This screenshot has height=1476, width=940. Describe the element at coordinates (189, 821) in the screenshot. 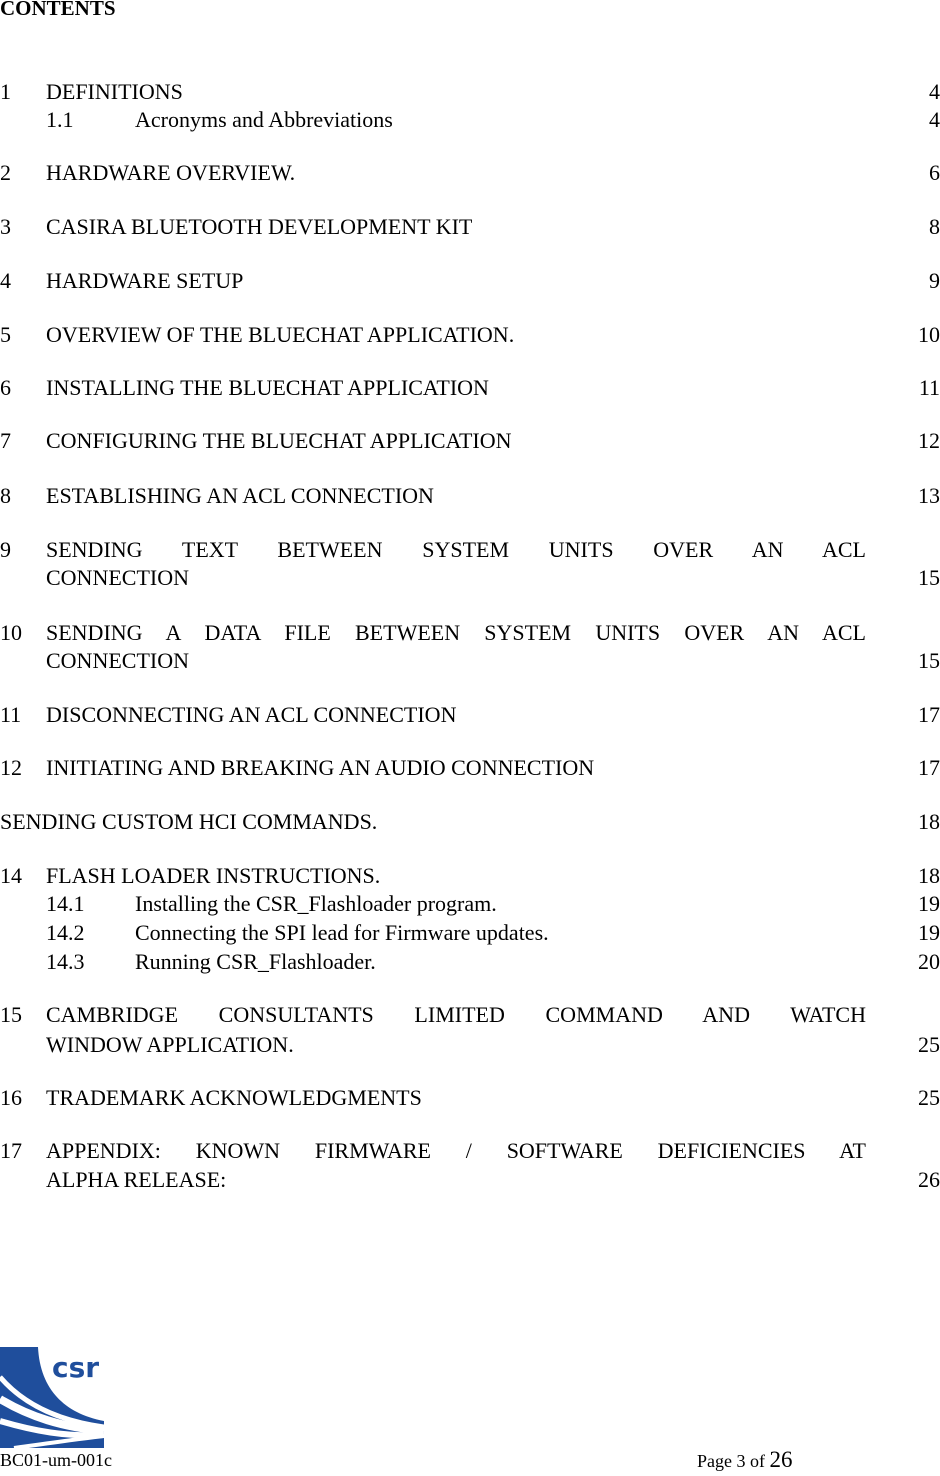

I see `toc-title: SENDING CUSTOM HCI COMMANDS.` at that location.